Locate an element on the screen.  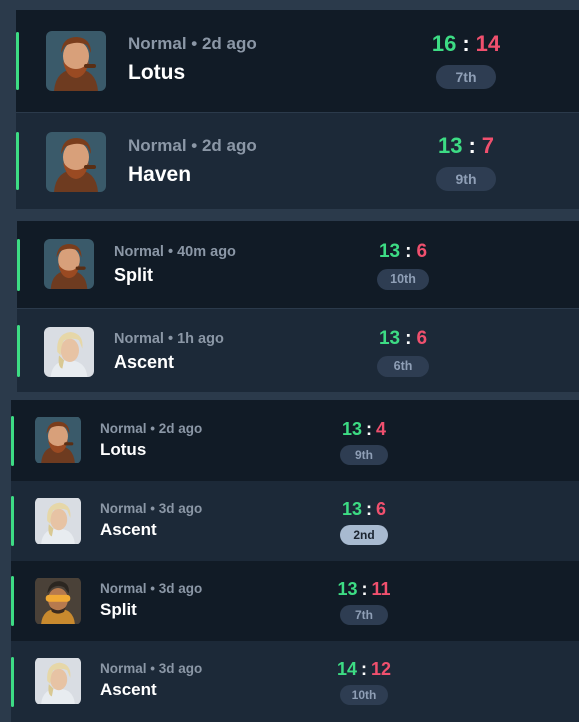
match-mode-time: Normal • 1h ago is located at coordinates (169, 339).